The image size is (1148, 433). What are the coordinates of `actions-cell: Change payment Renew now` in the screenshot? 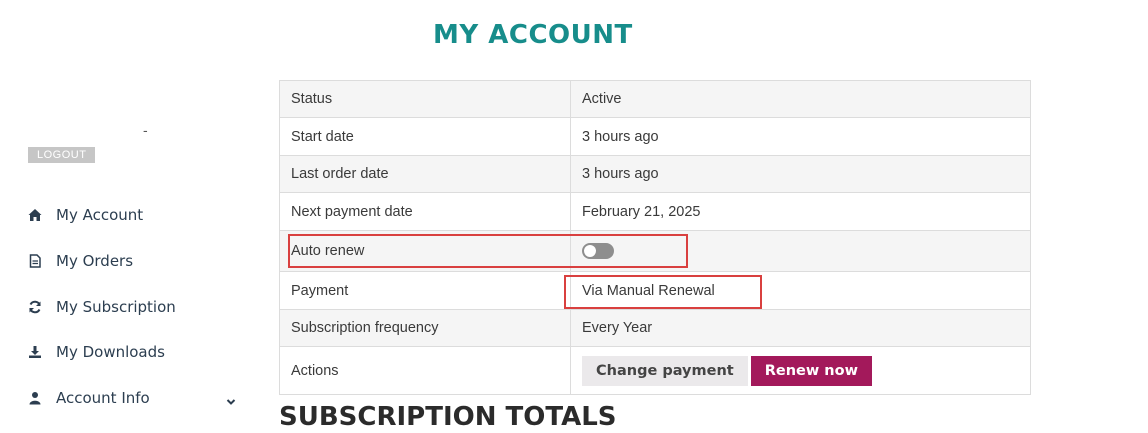 It's located at (800, 370).